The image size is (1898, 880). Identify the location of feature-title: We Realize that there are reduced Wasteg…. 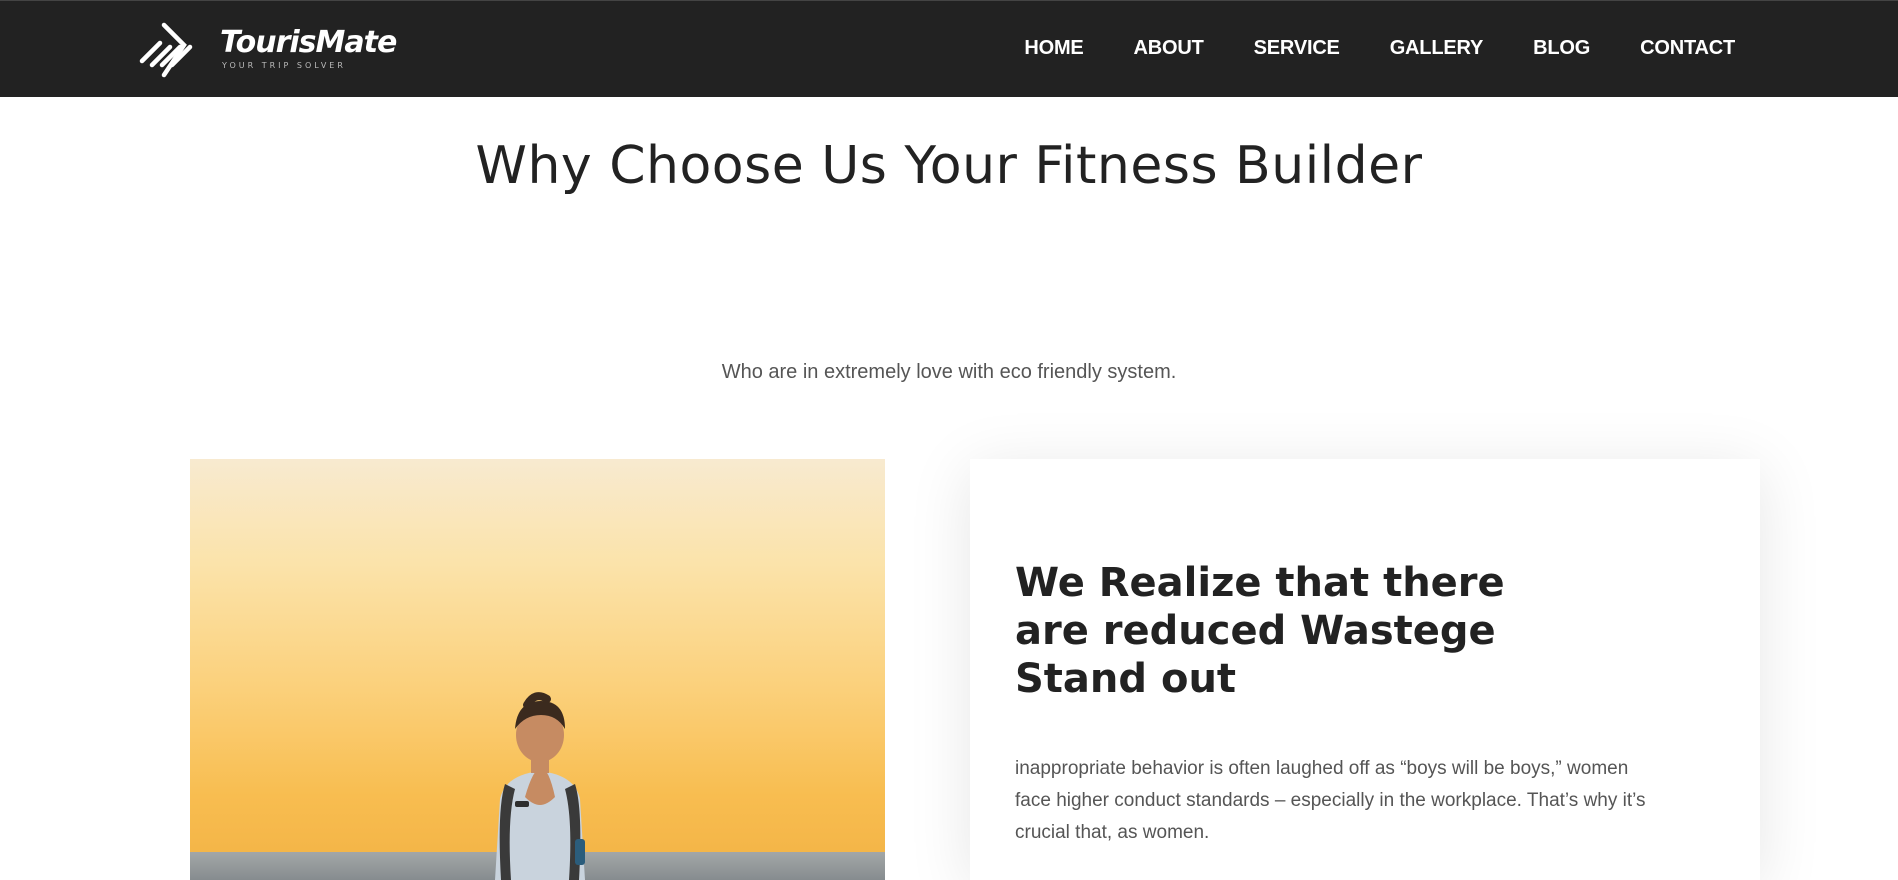
(1260, 631).